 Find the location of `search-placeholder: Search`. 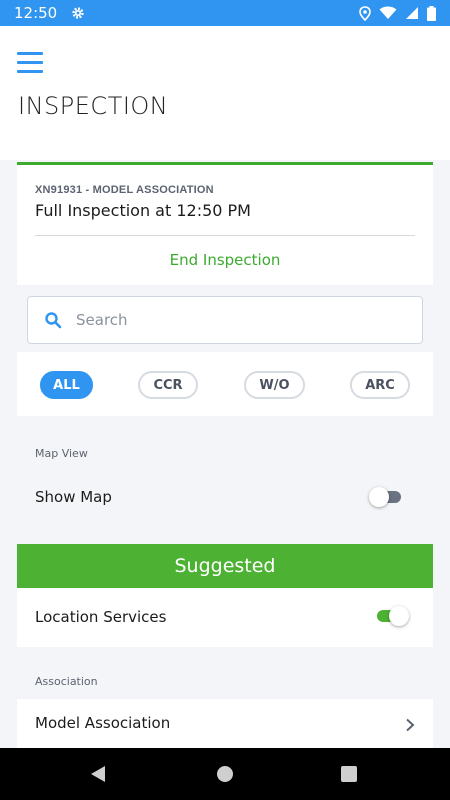

search-placeholder: Search is located at coordinates (102, 320).